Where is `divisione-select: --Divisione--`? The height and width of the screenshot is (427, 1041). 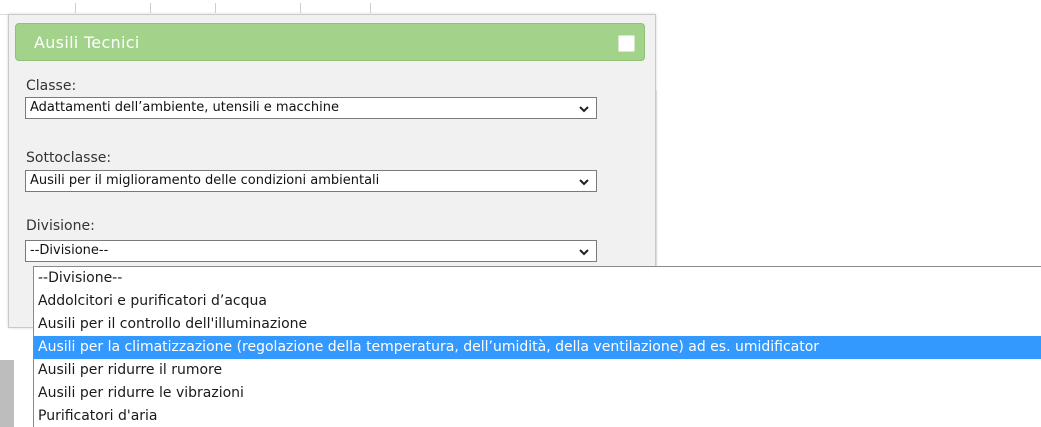
divisione-select: --Divisione-- is located at coordinates (311, 251).